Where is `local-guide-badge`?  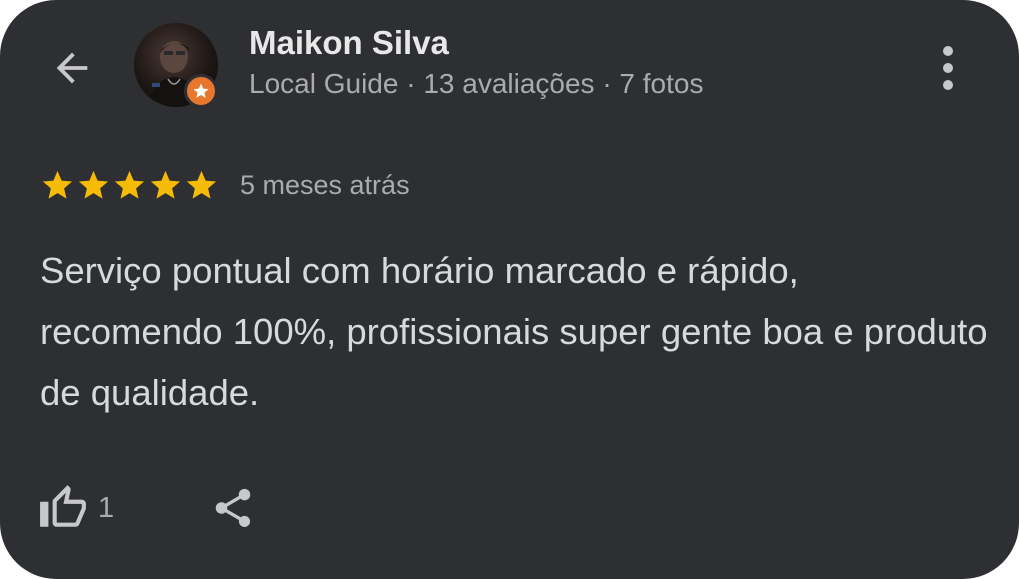 local-guide-badge is located at coordinates (201, 91).